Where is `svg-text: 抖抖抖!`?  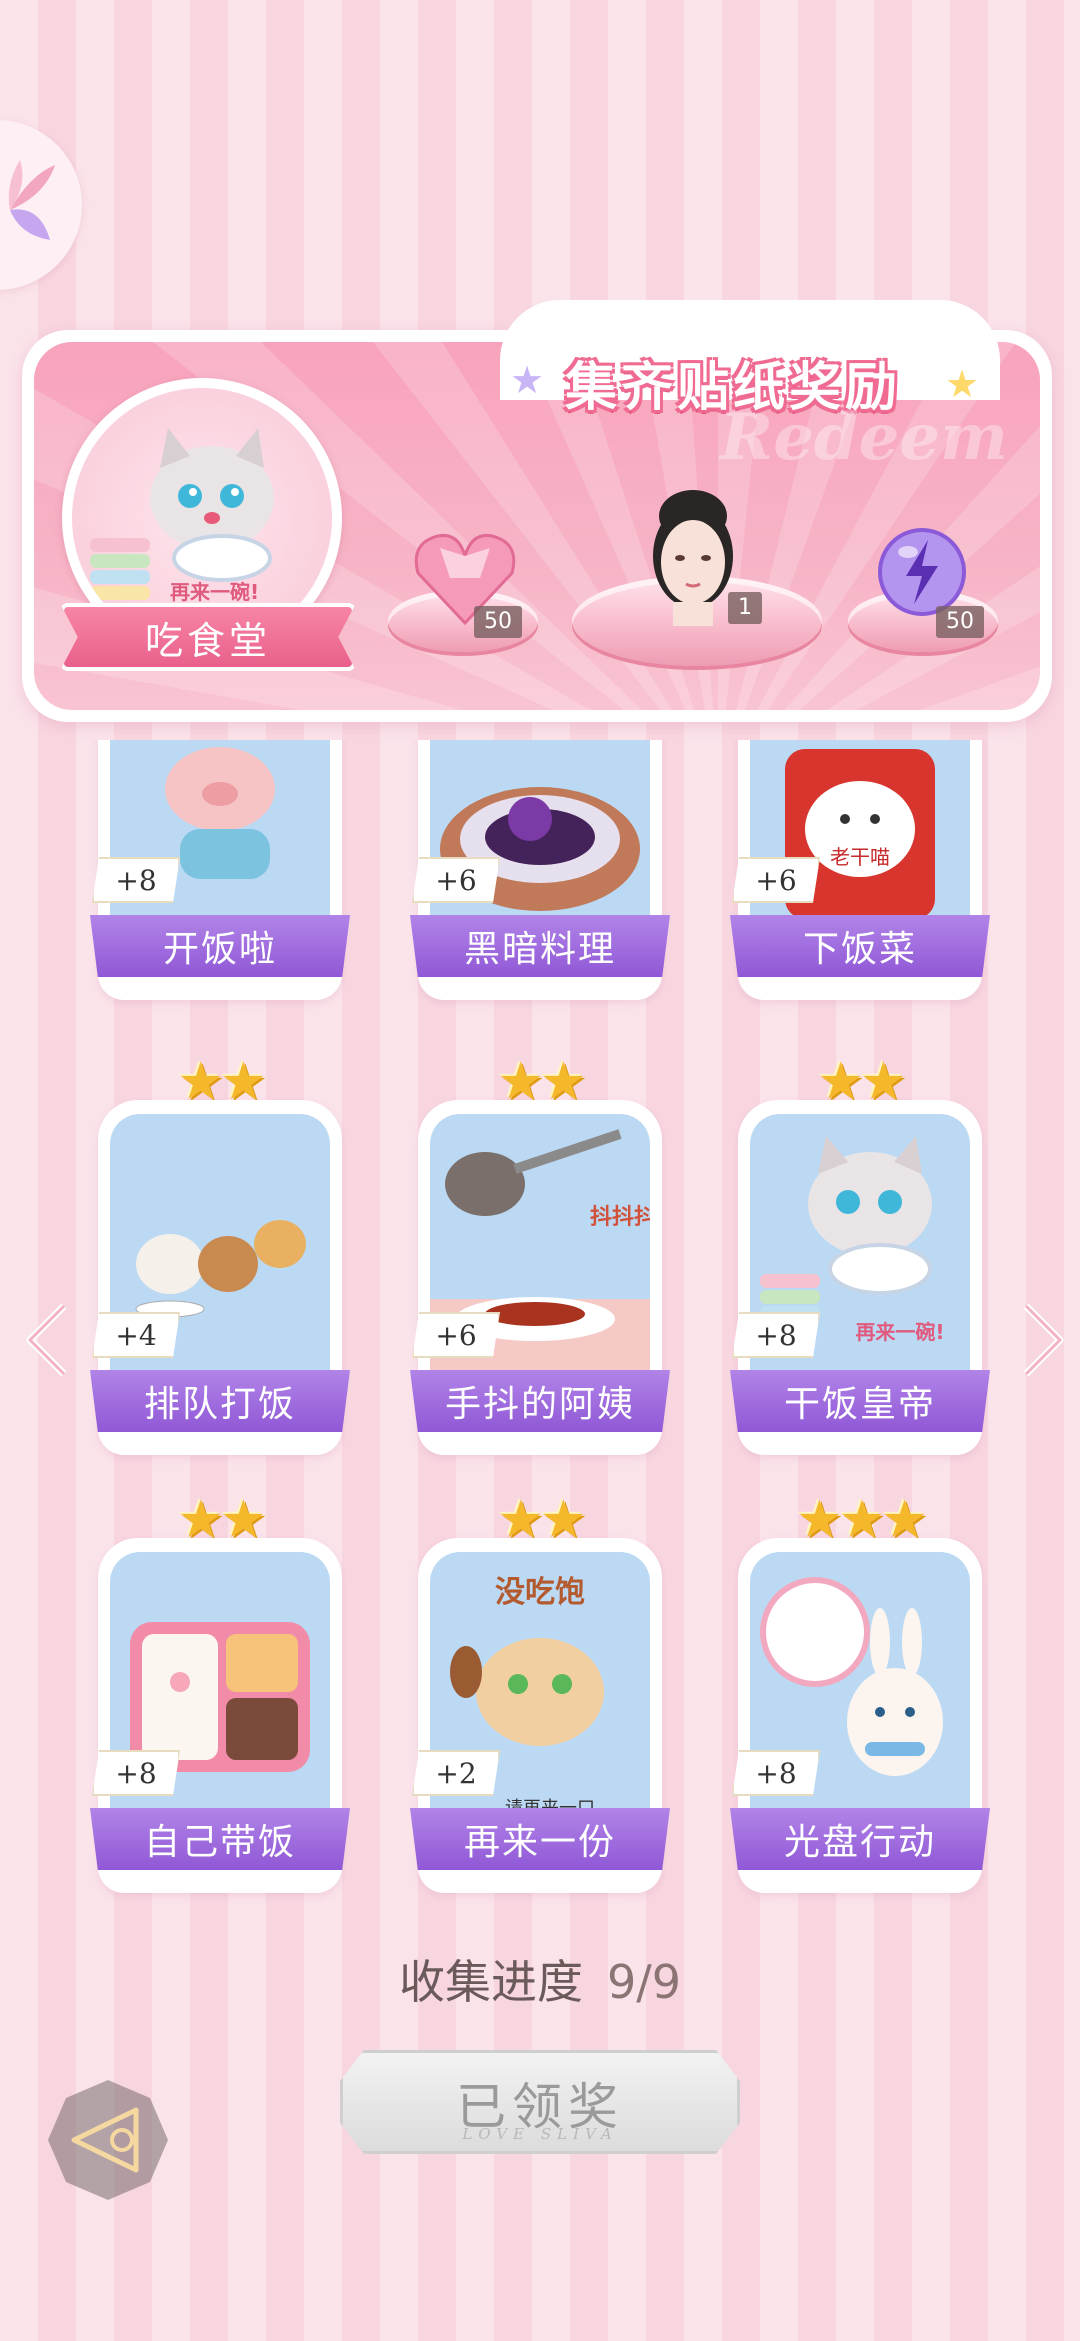
svg-text: 抖抖抖! is located at coordinates (620, 1217).